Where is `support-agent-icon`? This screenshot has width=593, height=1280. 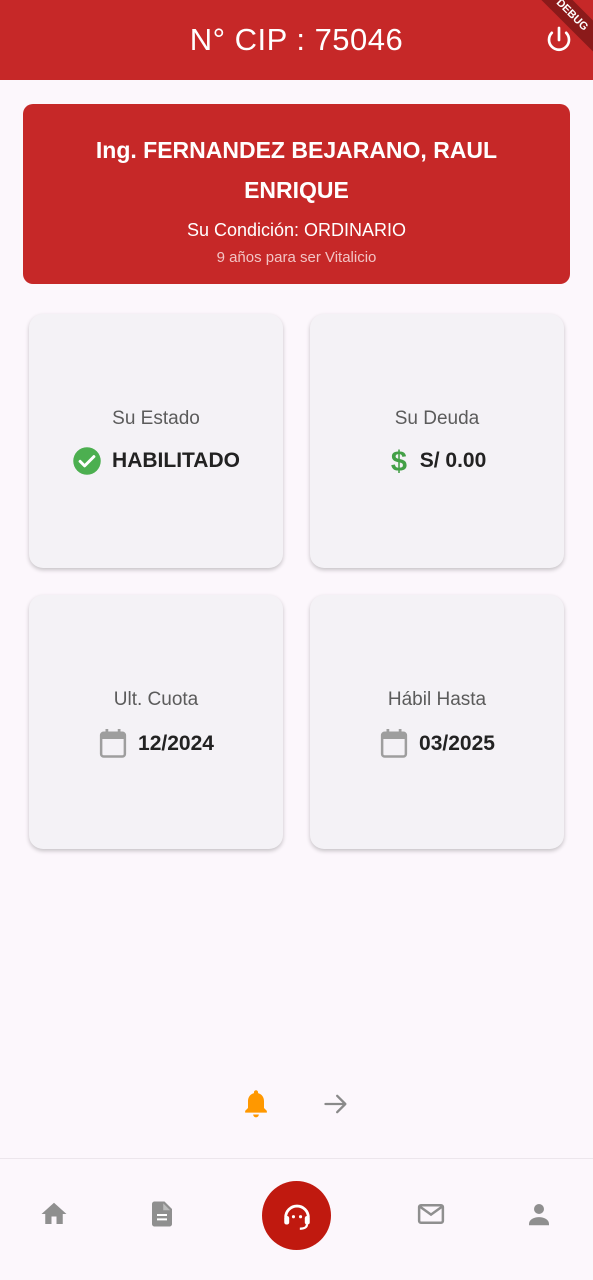 support-agent-icon is located at coordinates (296, 1217).